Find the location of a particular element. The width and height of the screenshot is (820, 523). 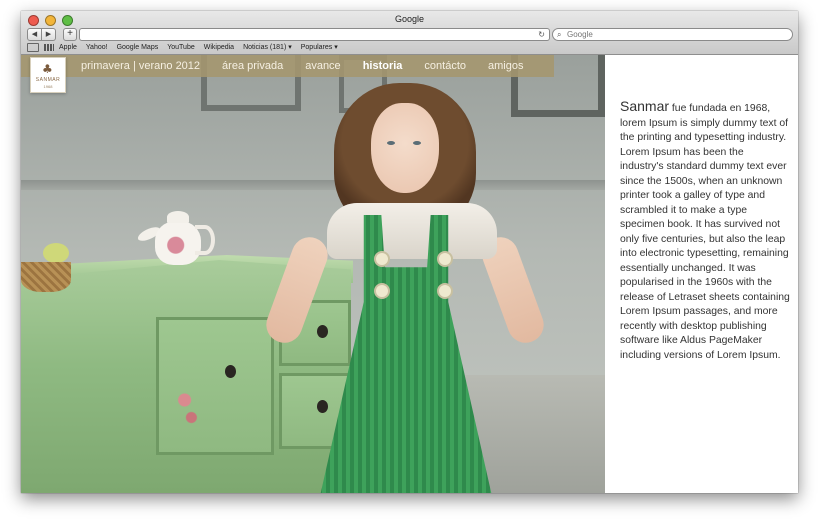

window-title: Google is located at coordinates (409, 19).